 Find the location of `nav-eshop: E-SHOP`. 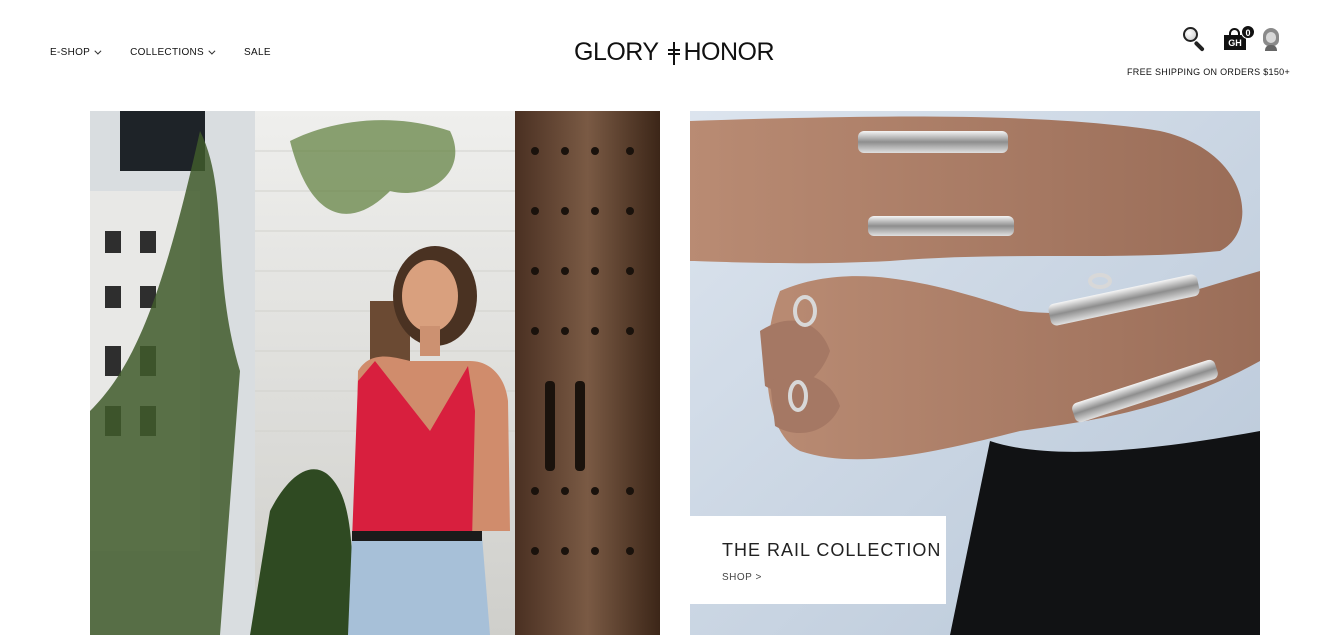

nav-eshop: E-SHOP is located at coordinates (76, 52).